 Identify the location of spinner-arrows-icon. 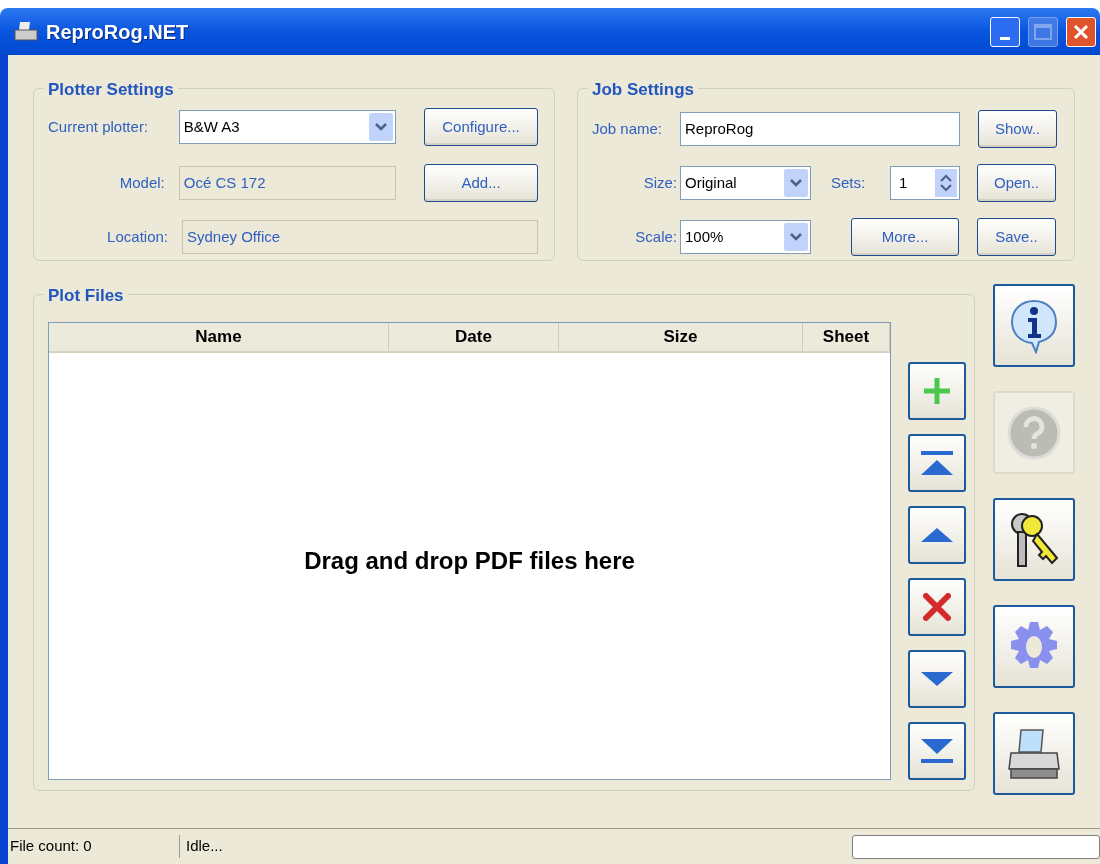
(946, 183).